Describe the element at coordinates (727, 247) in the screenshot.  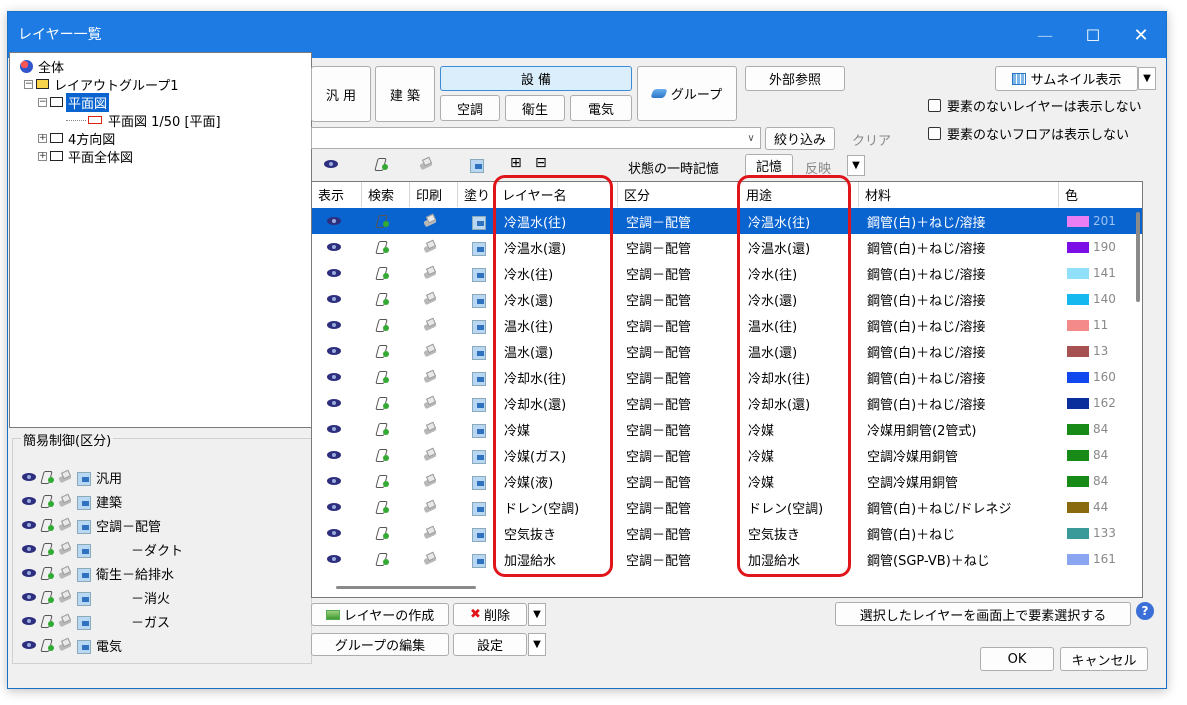
I see `table-row: 冷温水(還) 空調－配管 冷温水(還) 鋼管(白)＋ねじ/溶接 190` at that location.